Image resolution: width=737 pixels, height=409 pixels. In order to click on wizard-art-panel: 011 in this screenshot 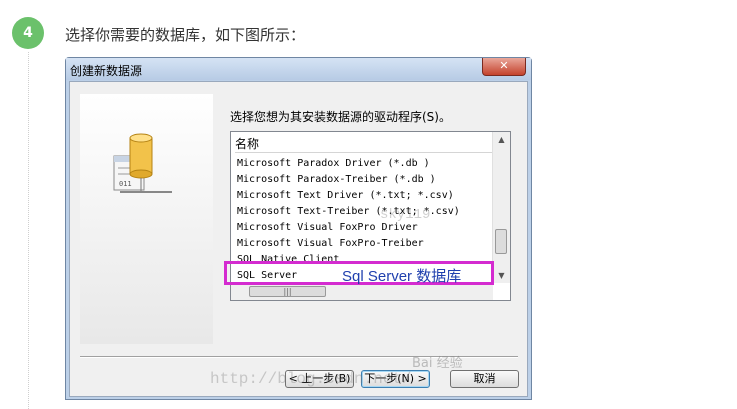, I will do `click(146, 219)`.